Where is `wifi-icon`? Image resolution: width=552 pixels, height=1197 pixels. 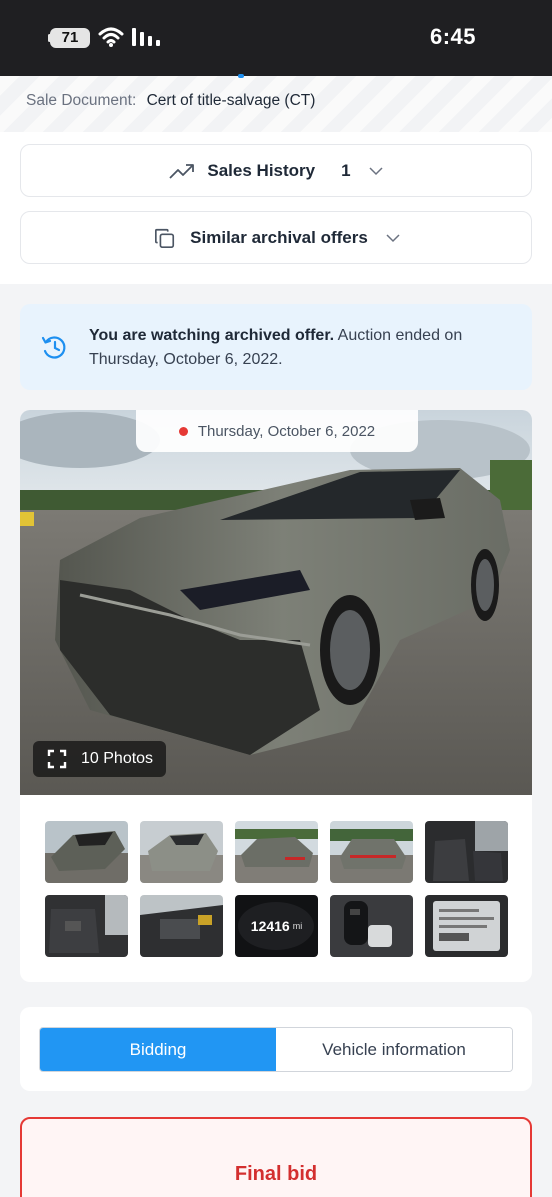
wifi-icon is located at coordinates (111, 37).